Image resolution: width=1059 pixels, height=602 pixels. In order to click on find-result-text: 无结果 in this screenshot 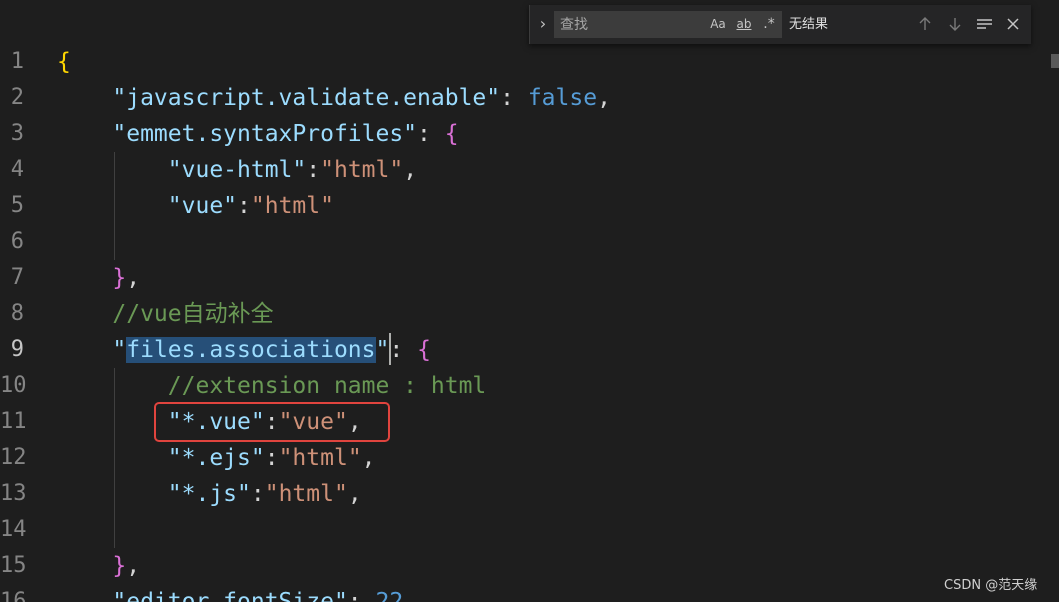, I will do `click(809, 24)`.